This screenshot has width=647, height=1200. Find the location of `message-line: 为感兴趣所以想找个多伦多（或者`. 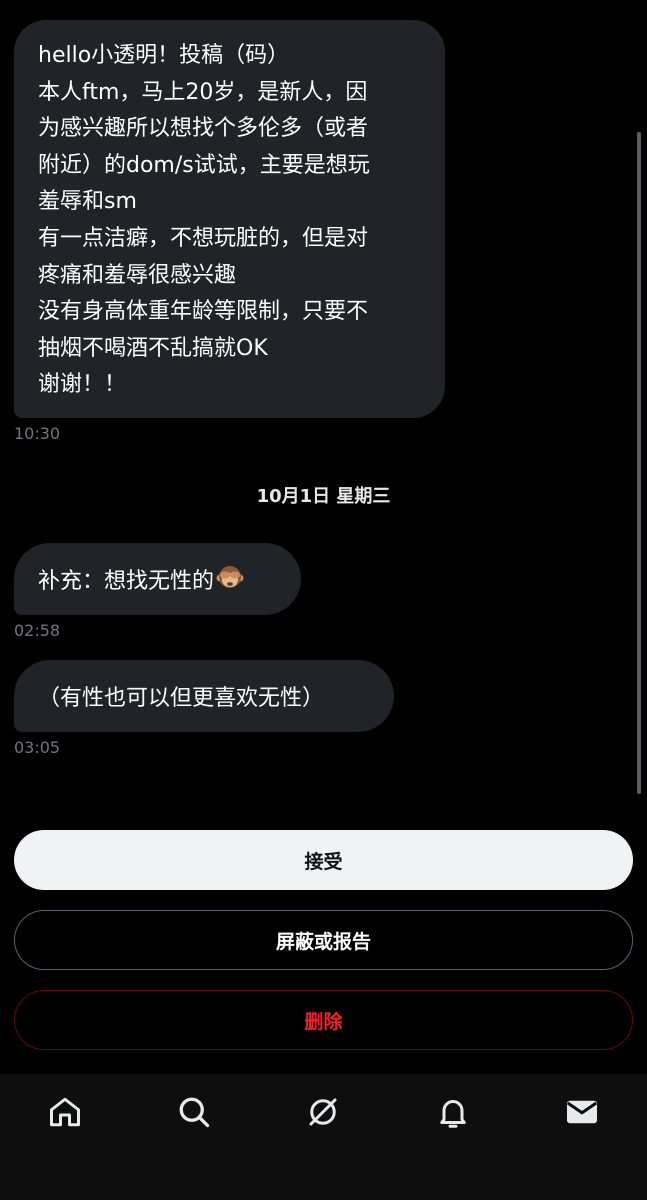

message-line: 为感兴趣所以想找个多伦多（或者 is located at coordinates (203, 129).